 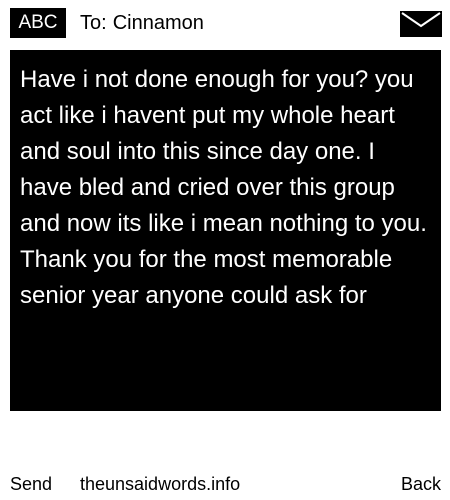 I want to click on recipient-name: Cinnamon, so click(x=158, y=23).